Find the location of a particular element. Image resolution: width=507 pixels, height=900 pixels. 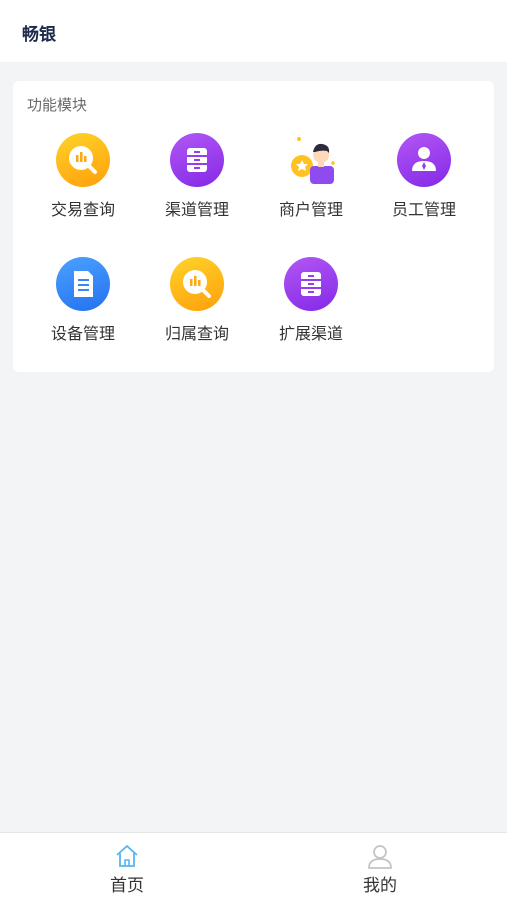

home-icon is located at coordinates (127, 858).